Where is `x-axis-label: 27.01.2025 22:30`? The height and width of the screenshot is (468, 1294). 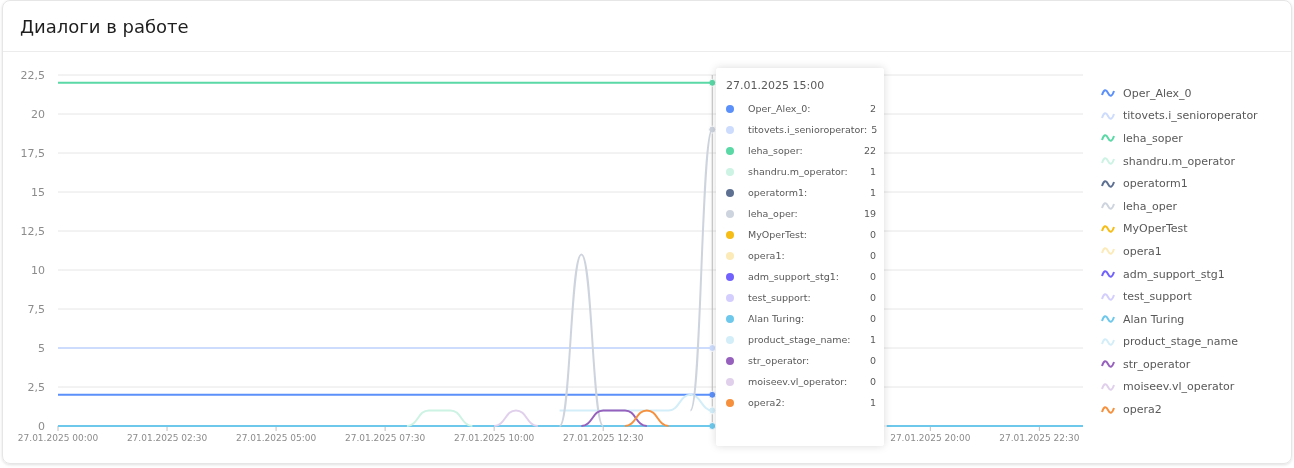
x-axis-label: 27.01.2025 22:30 is located at coordinates (1039, 438).